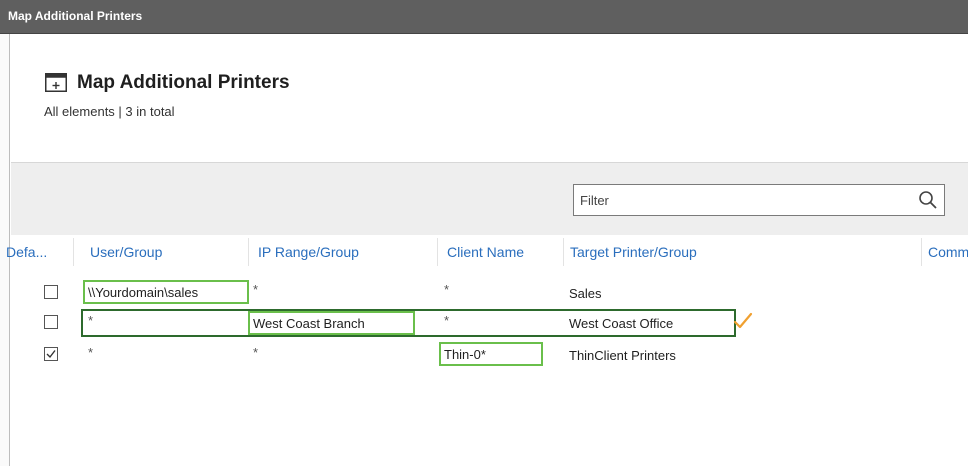  Describe the element at coordinates (56, 82) in the screenshot. I see `add-window-icon` at that location.